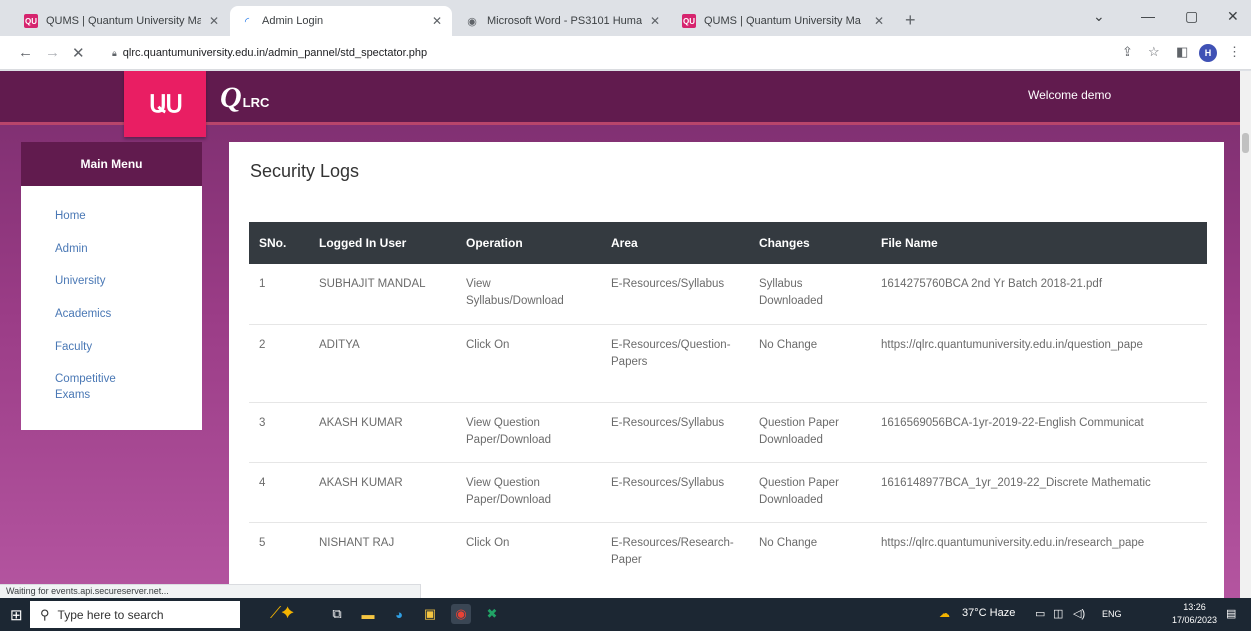 The image size is (1251, 631). What do you see at coordinates (810, 294) in the screenshot?
I see `cell-changes: Syllabus Downloaded` at bounding box center [810, 294].